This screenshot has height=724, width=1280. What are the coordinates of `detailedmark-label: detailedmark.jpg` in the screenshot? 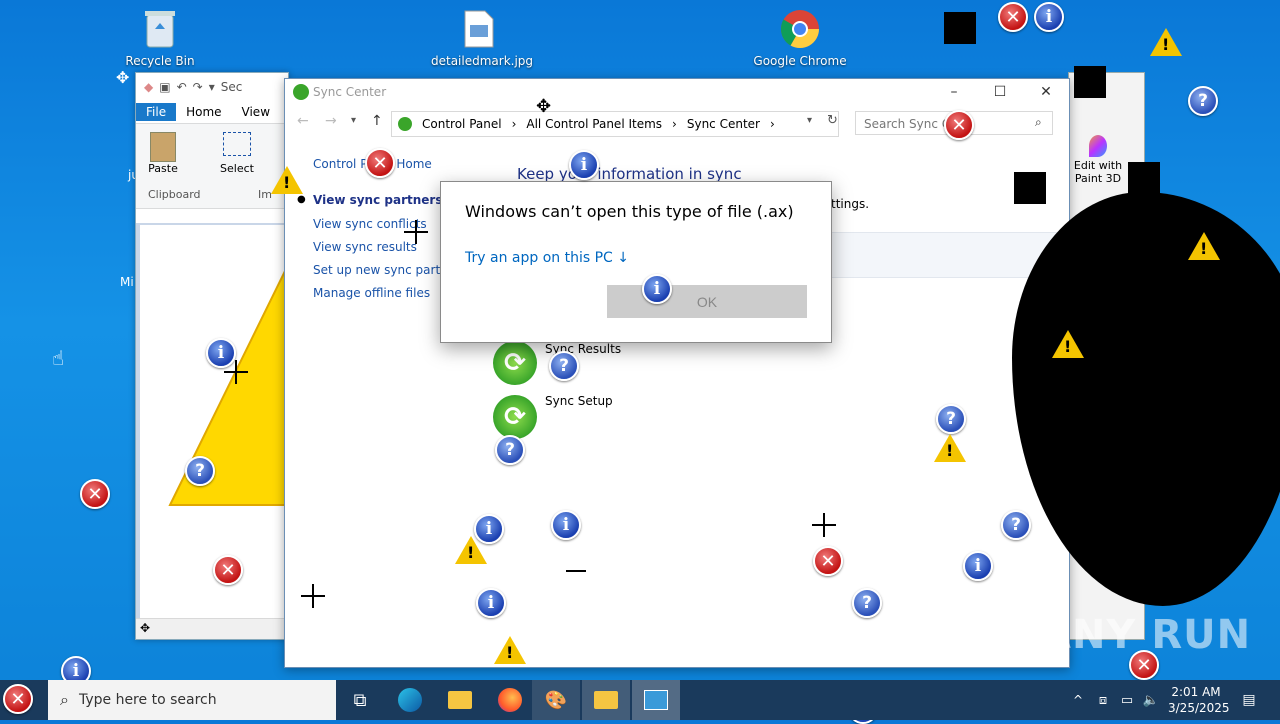 It's located at (482, 61).